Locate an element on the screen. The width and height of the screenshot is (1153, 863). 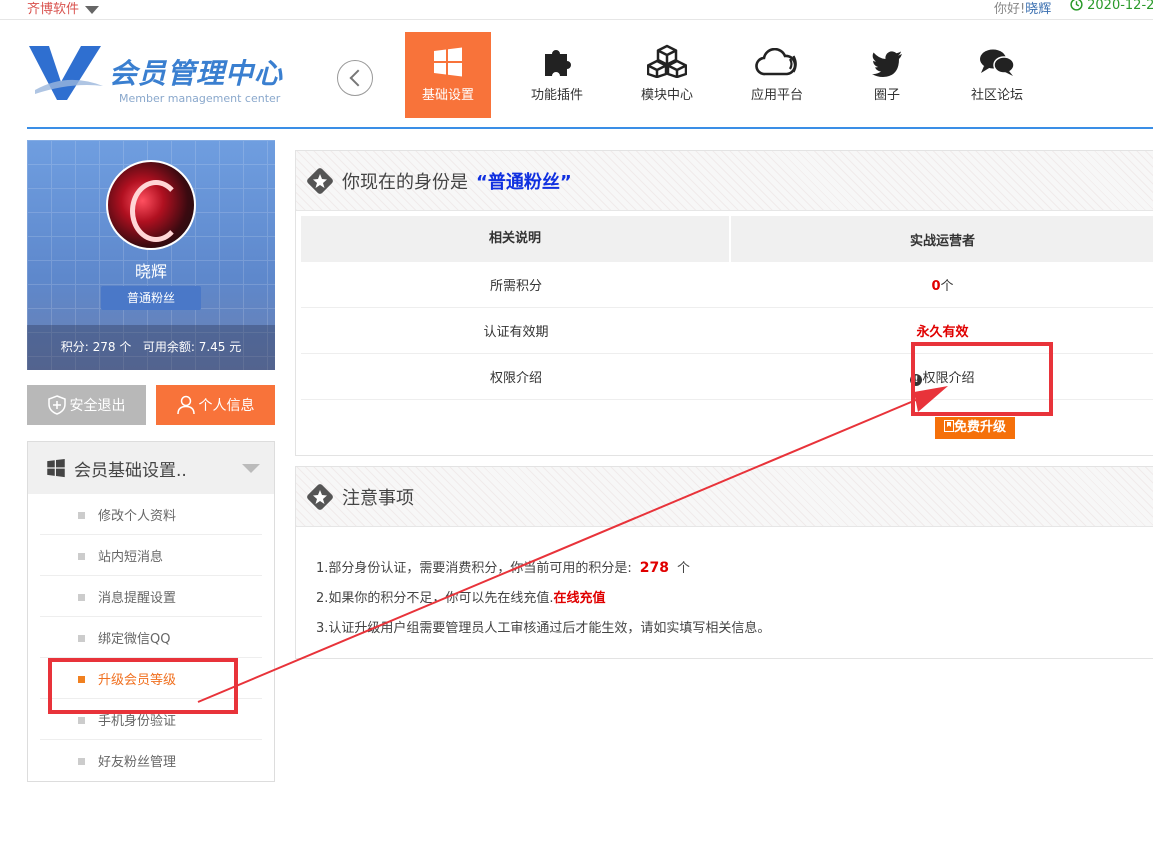
balance-label: 可用余额: is located at coordinates (168, 347).